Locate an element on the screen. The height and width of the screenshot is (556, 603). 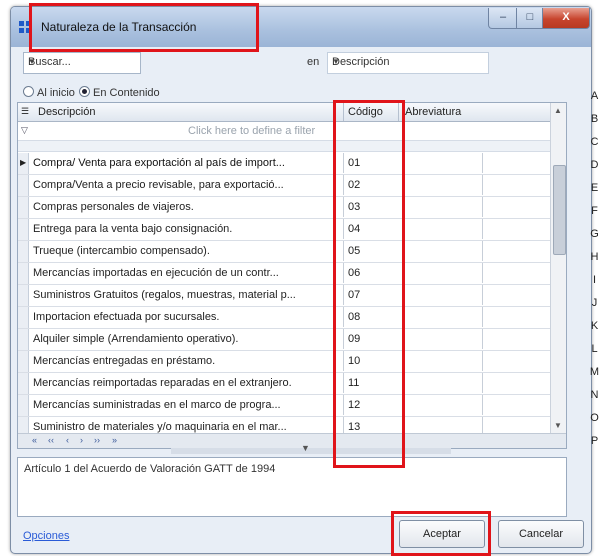
cell-description: Importacion efectuada por sucursales. is located at coordinates (126, 317).